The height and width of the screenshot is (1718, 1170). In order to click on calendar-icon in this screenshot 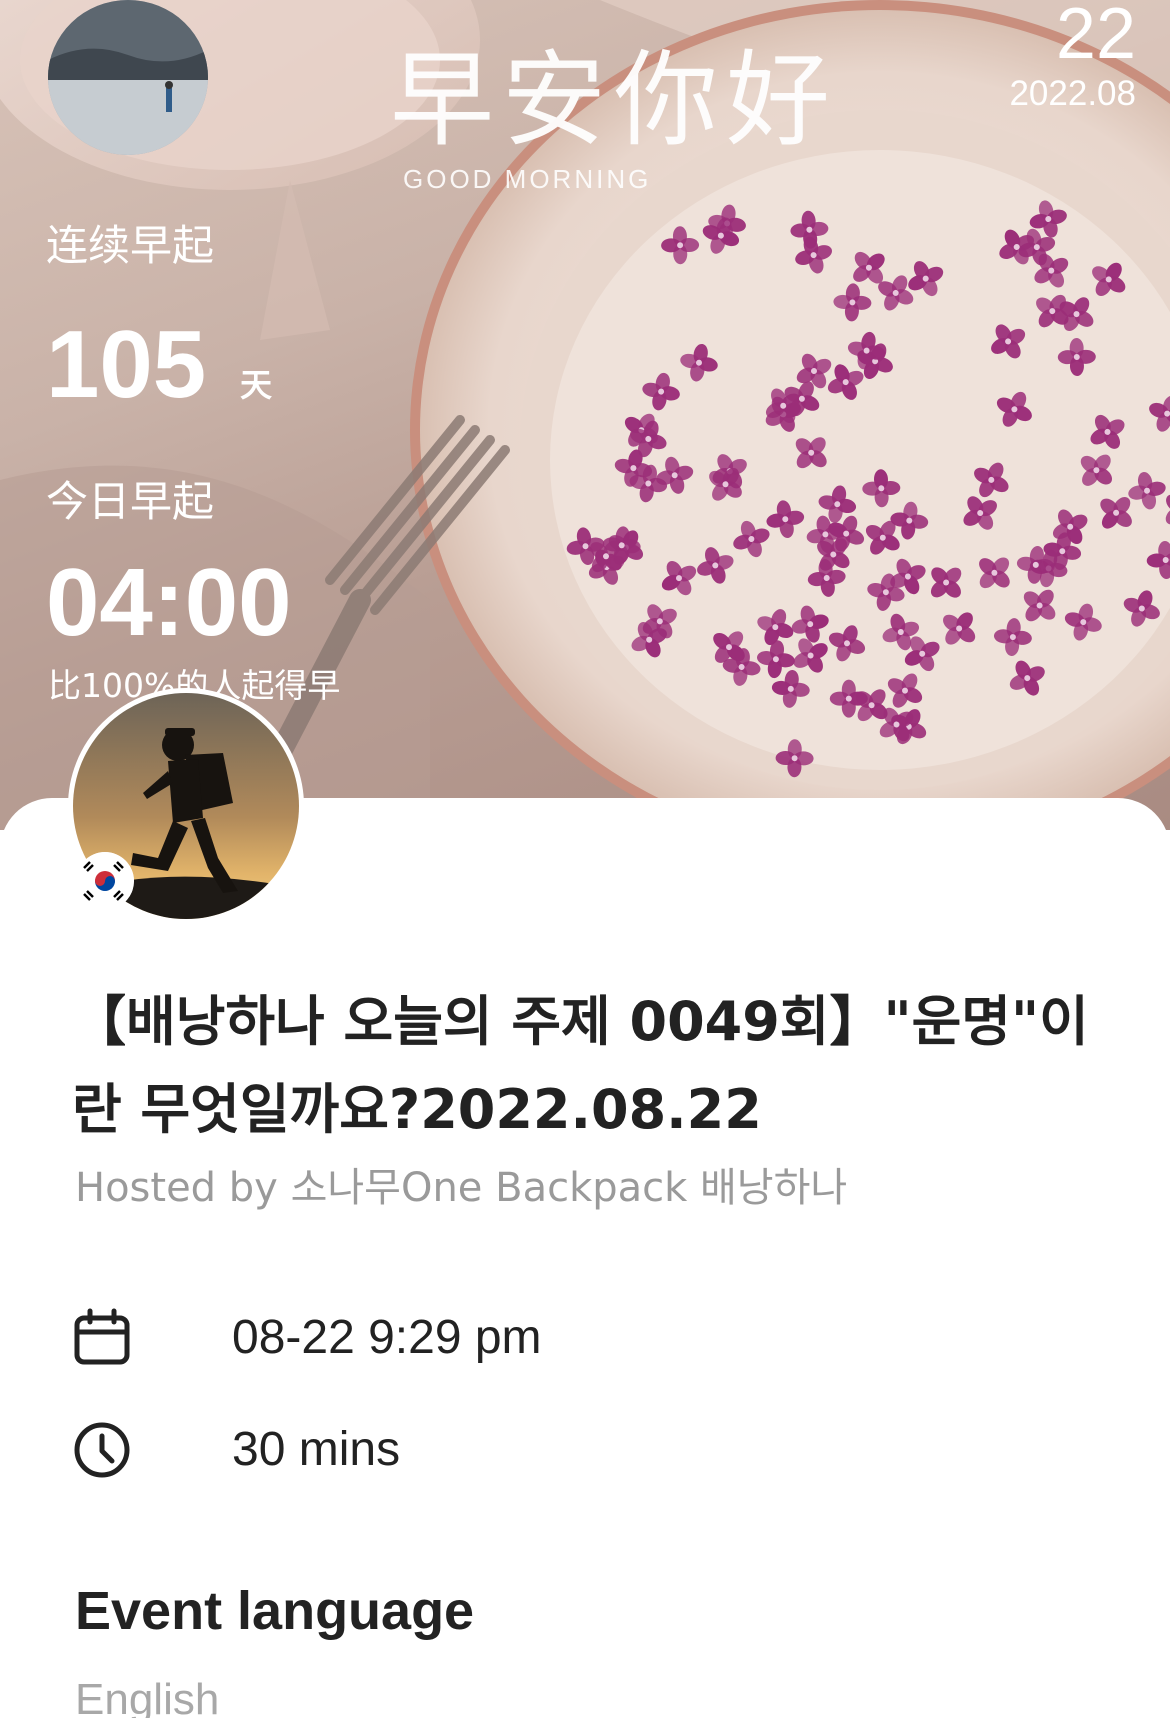, I will do `click(102, 1336)`.